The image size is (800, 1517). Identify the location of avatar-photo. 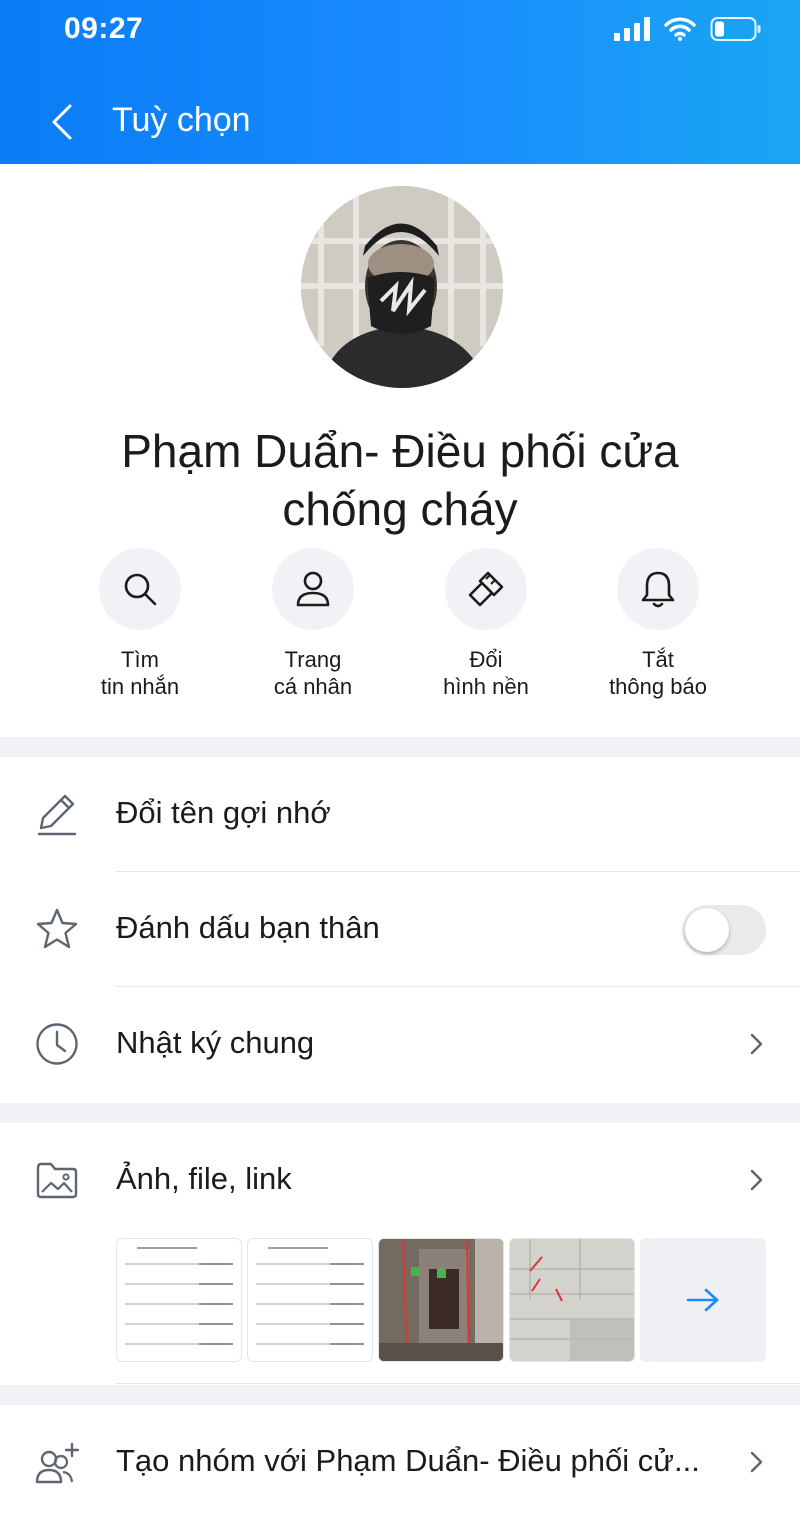
(402, 287).